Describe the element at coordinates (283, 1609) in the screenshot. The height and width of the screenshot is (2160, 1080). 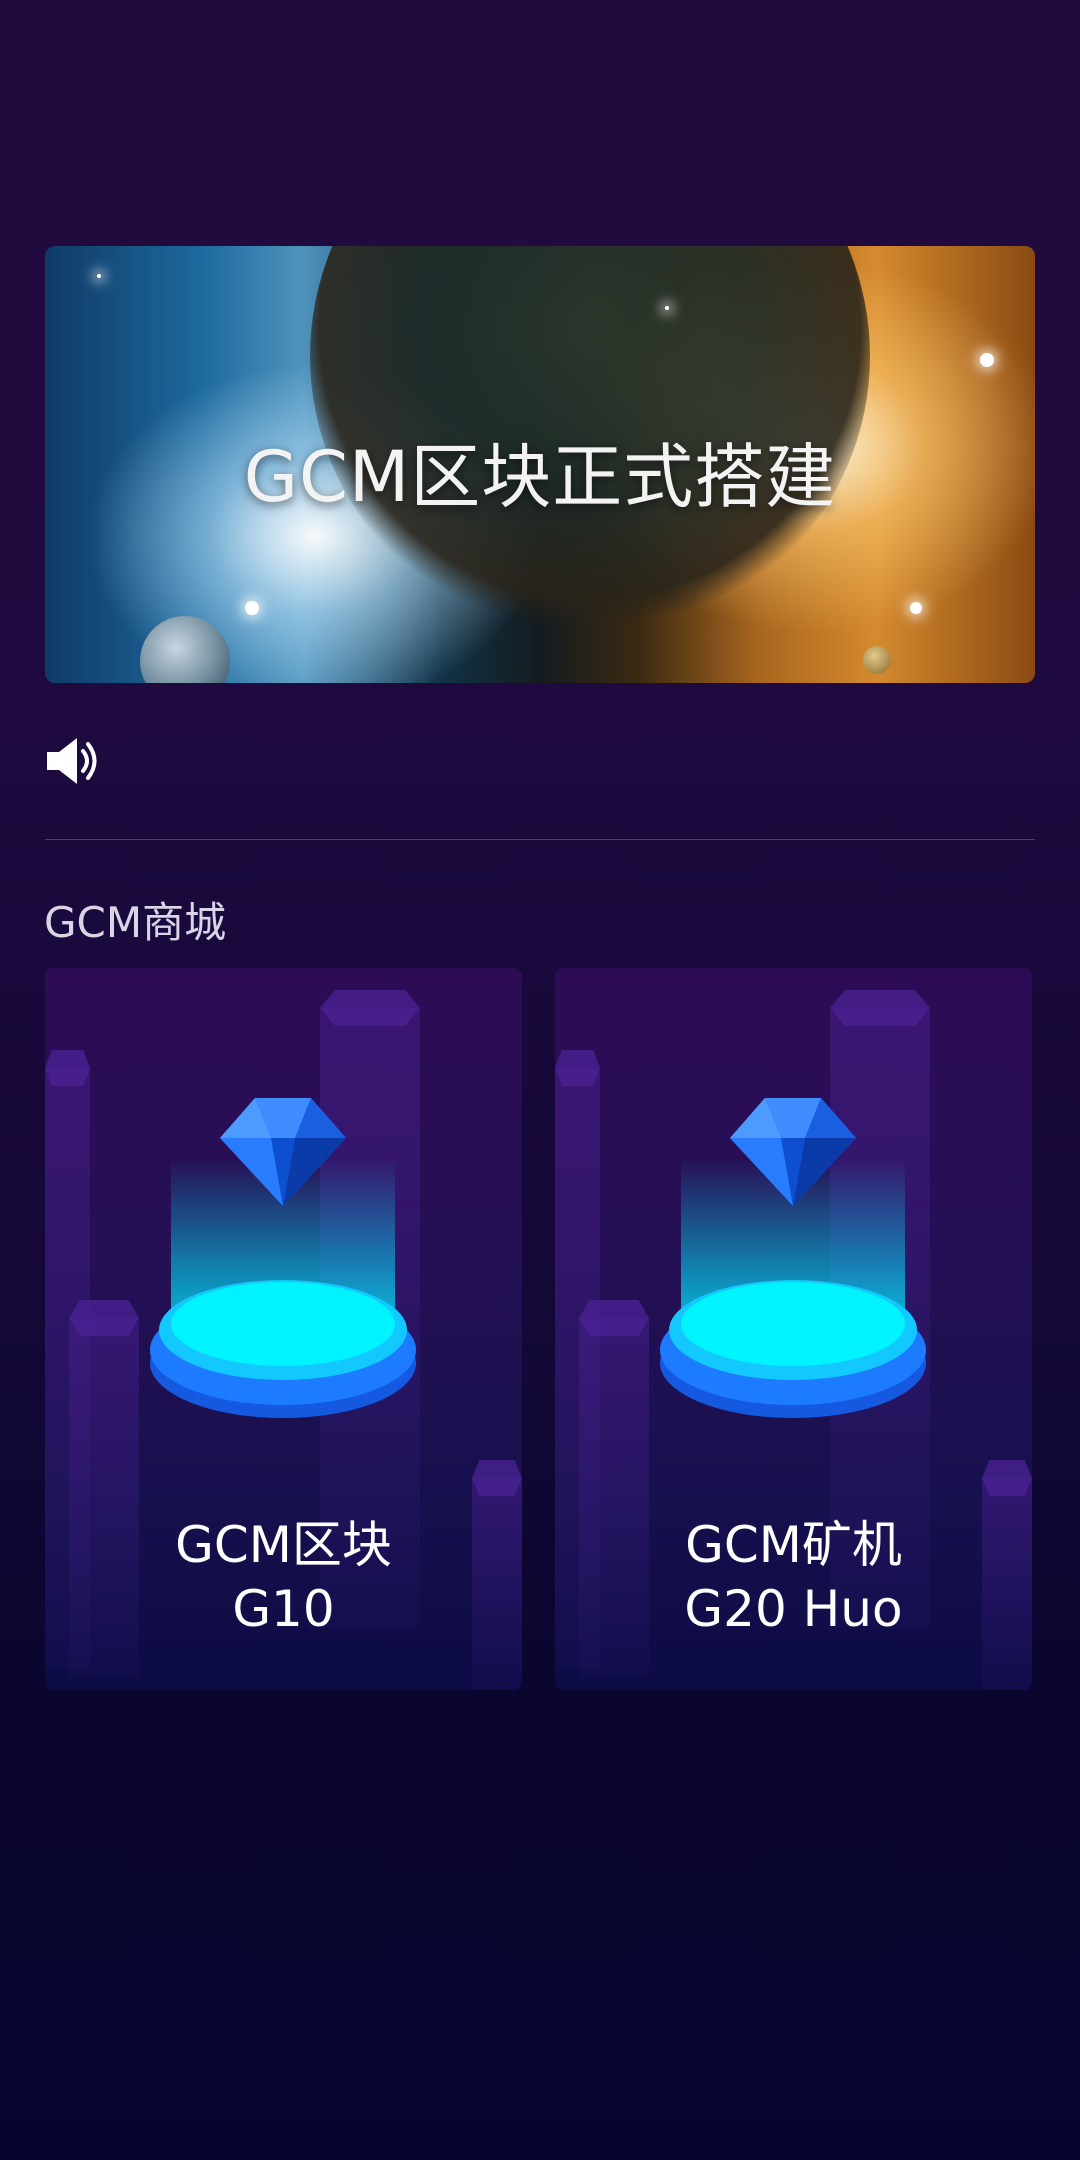
I see `product-model: G10` at that location.